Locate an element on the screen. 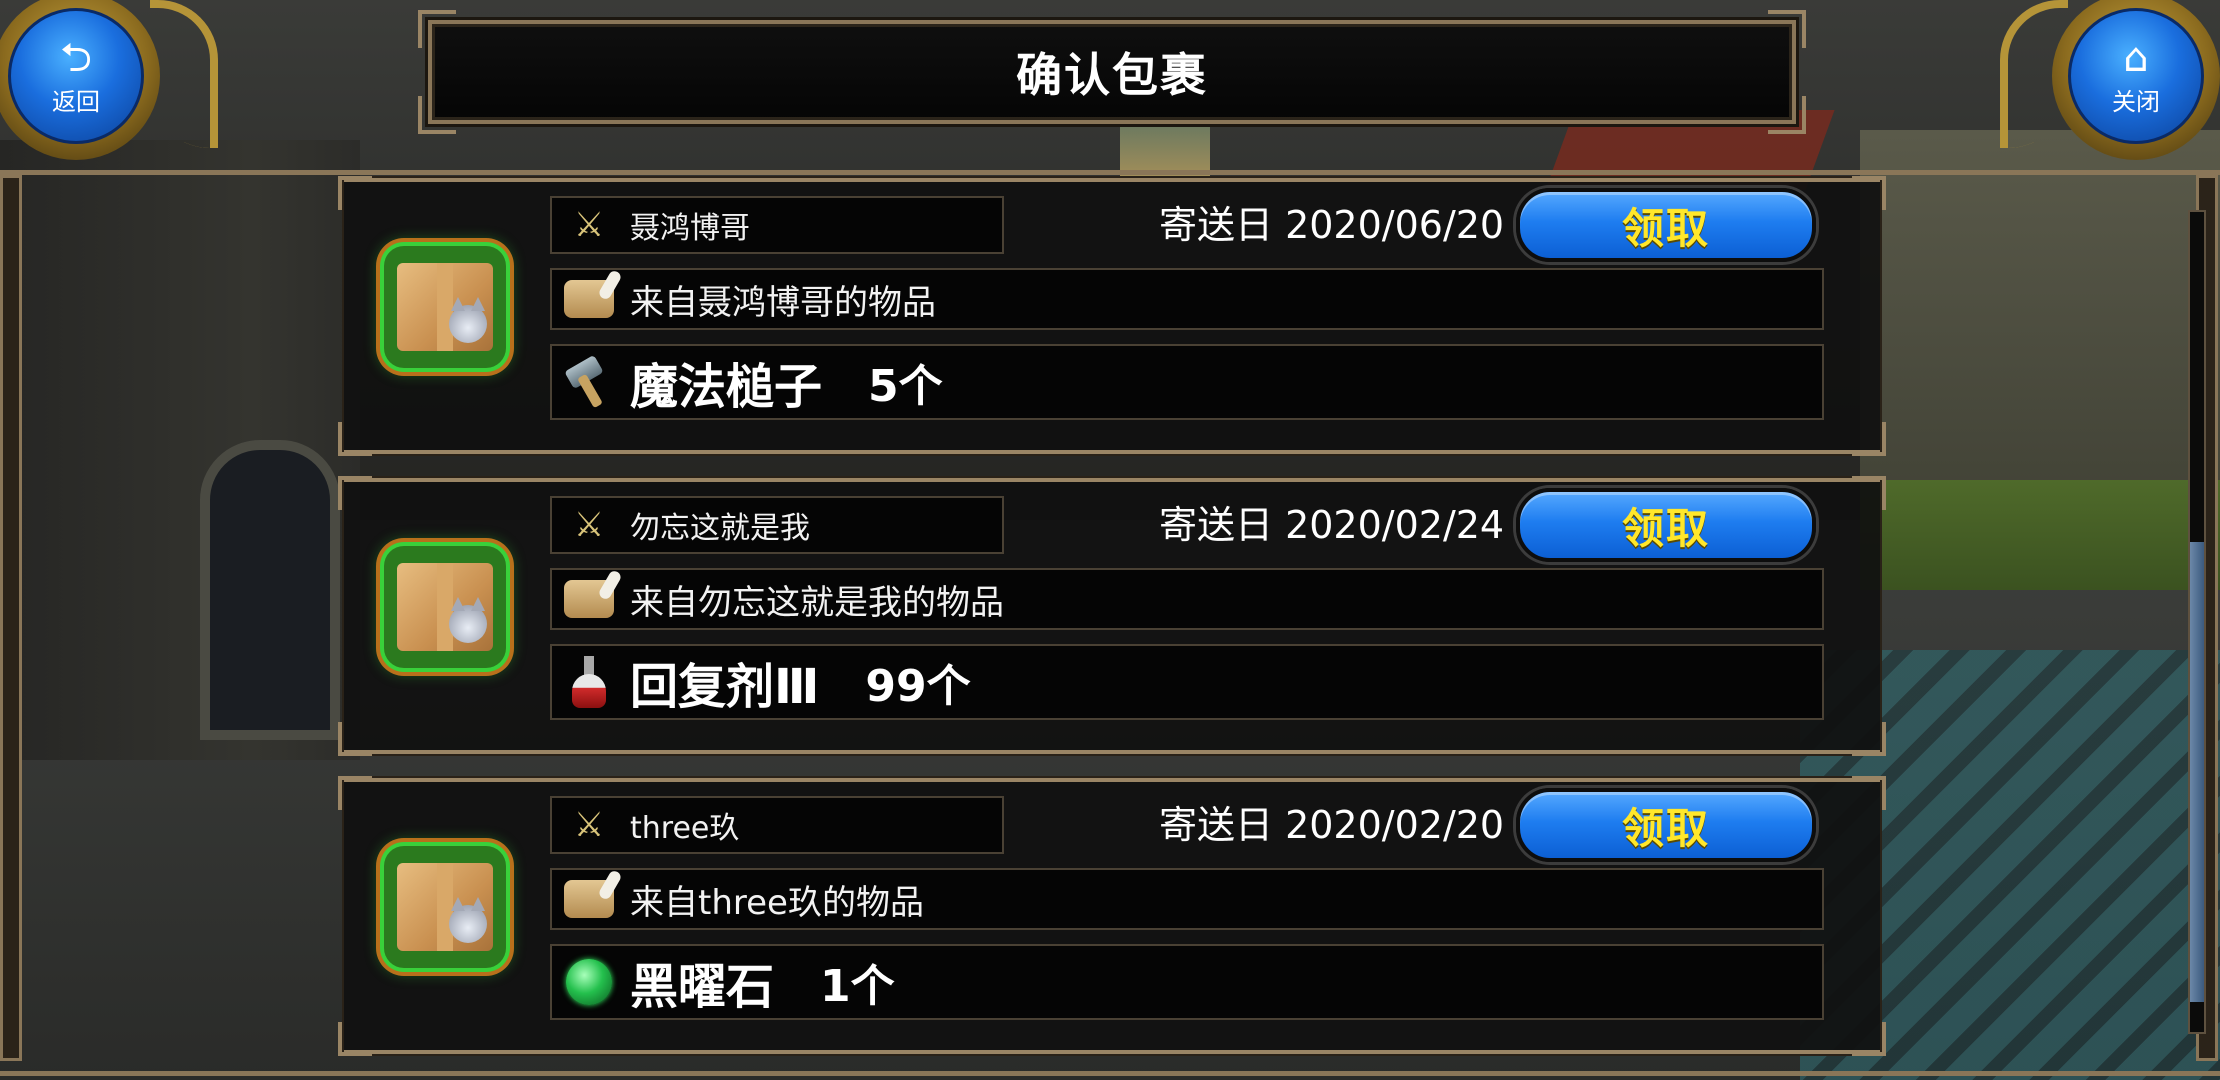 The height and width of the screenshot is (1080, 2220). send-date: 寄送日 2020/02/24 is located at coordinates (1332, 525).